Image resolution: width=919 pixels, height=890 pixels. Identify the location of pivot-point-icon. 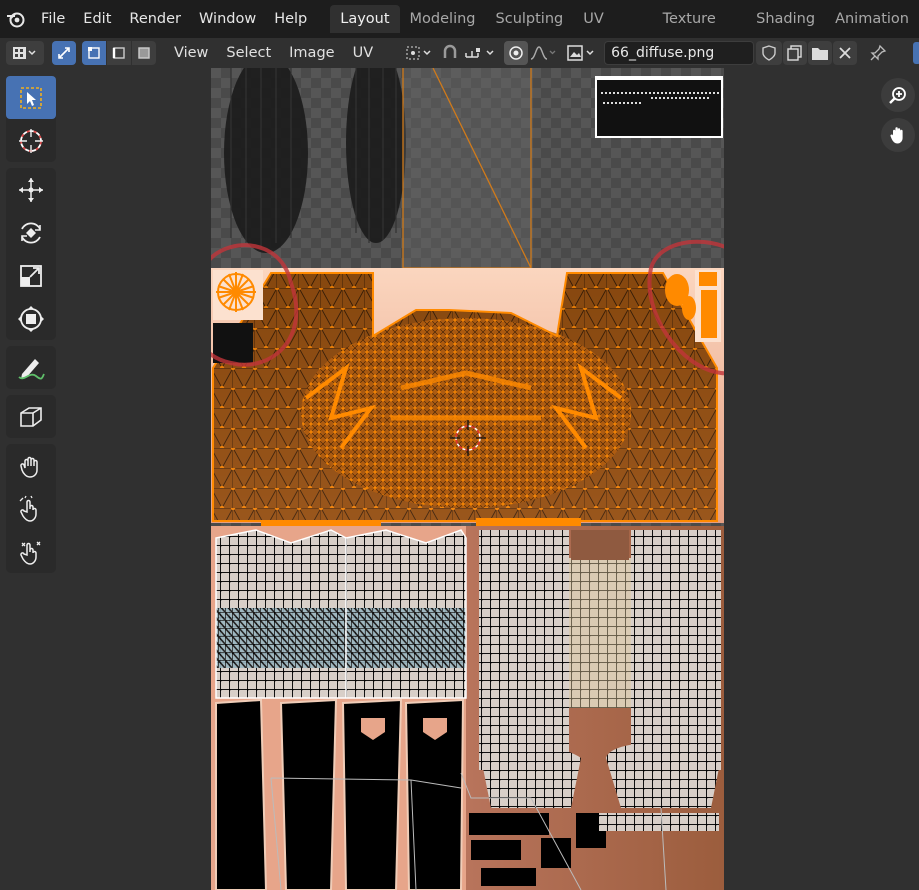
(420, 53).